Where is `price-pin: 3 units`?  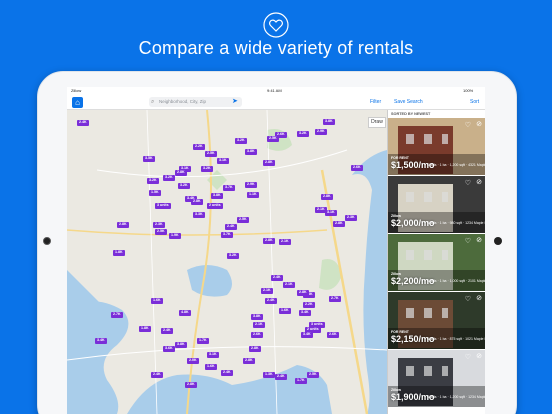
price-pin: 3 units is located at coordinates (163, 206).